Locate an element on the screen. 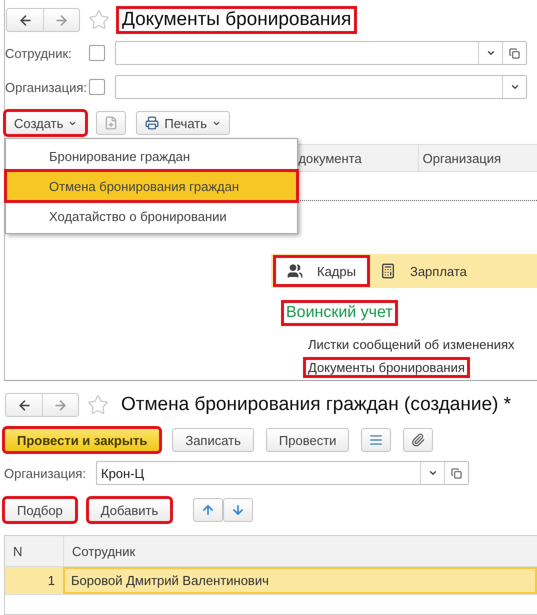  copy-document-button is located at coordinates (111, 123).